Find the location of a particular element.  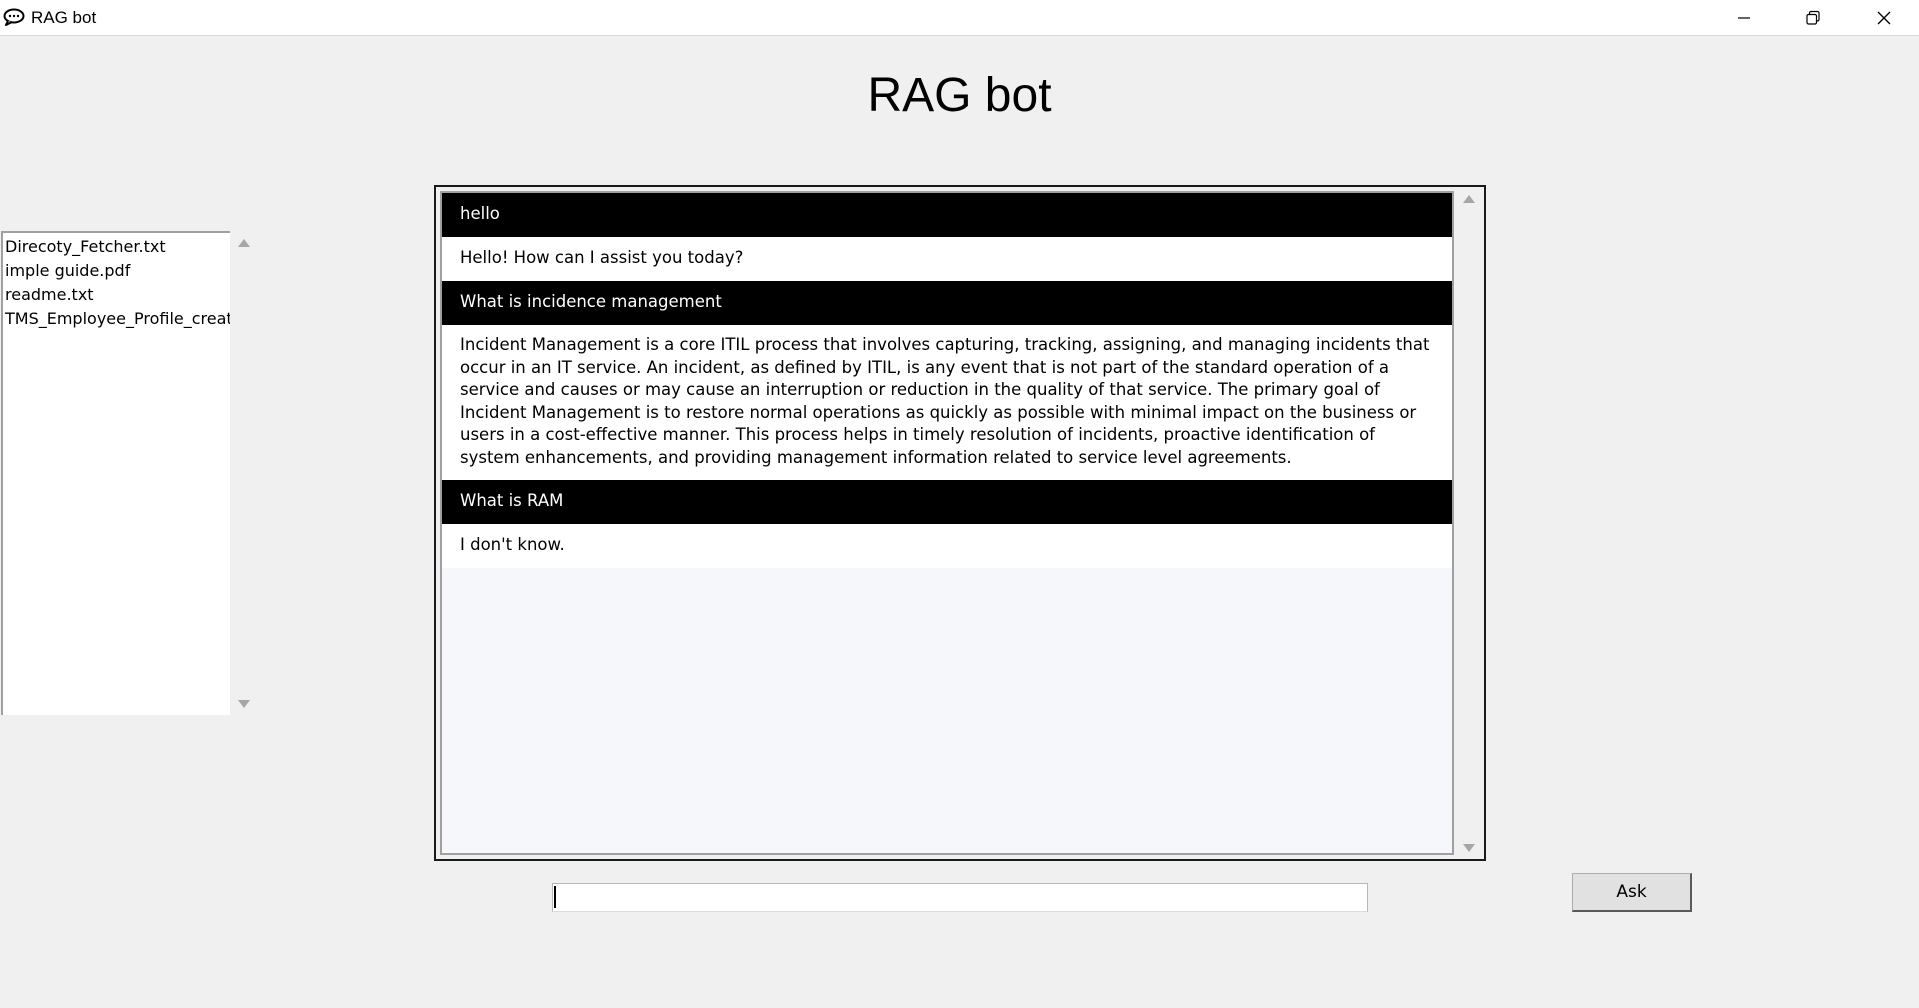

chat-bubble-icon is located at coordinates (14, 17).